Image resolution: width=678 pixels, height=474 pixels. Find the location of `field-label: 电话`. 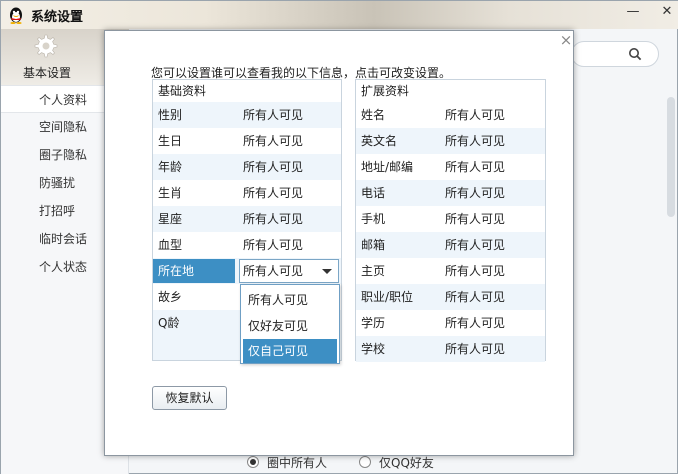

field-label: 电话 is located at coordinates (373, 193).